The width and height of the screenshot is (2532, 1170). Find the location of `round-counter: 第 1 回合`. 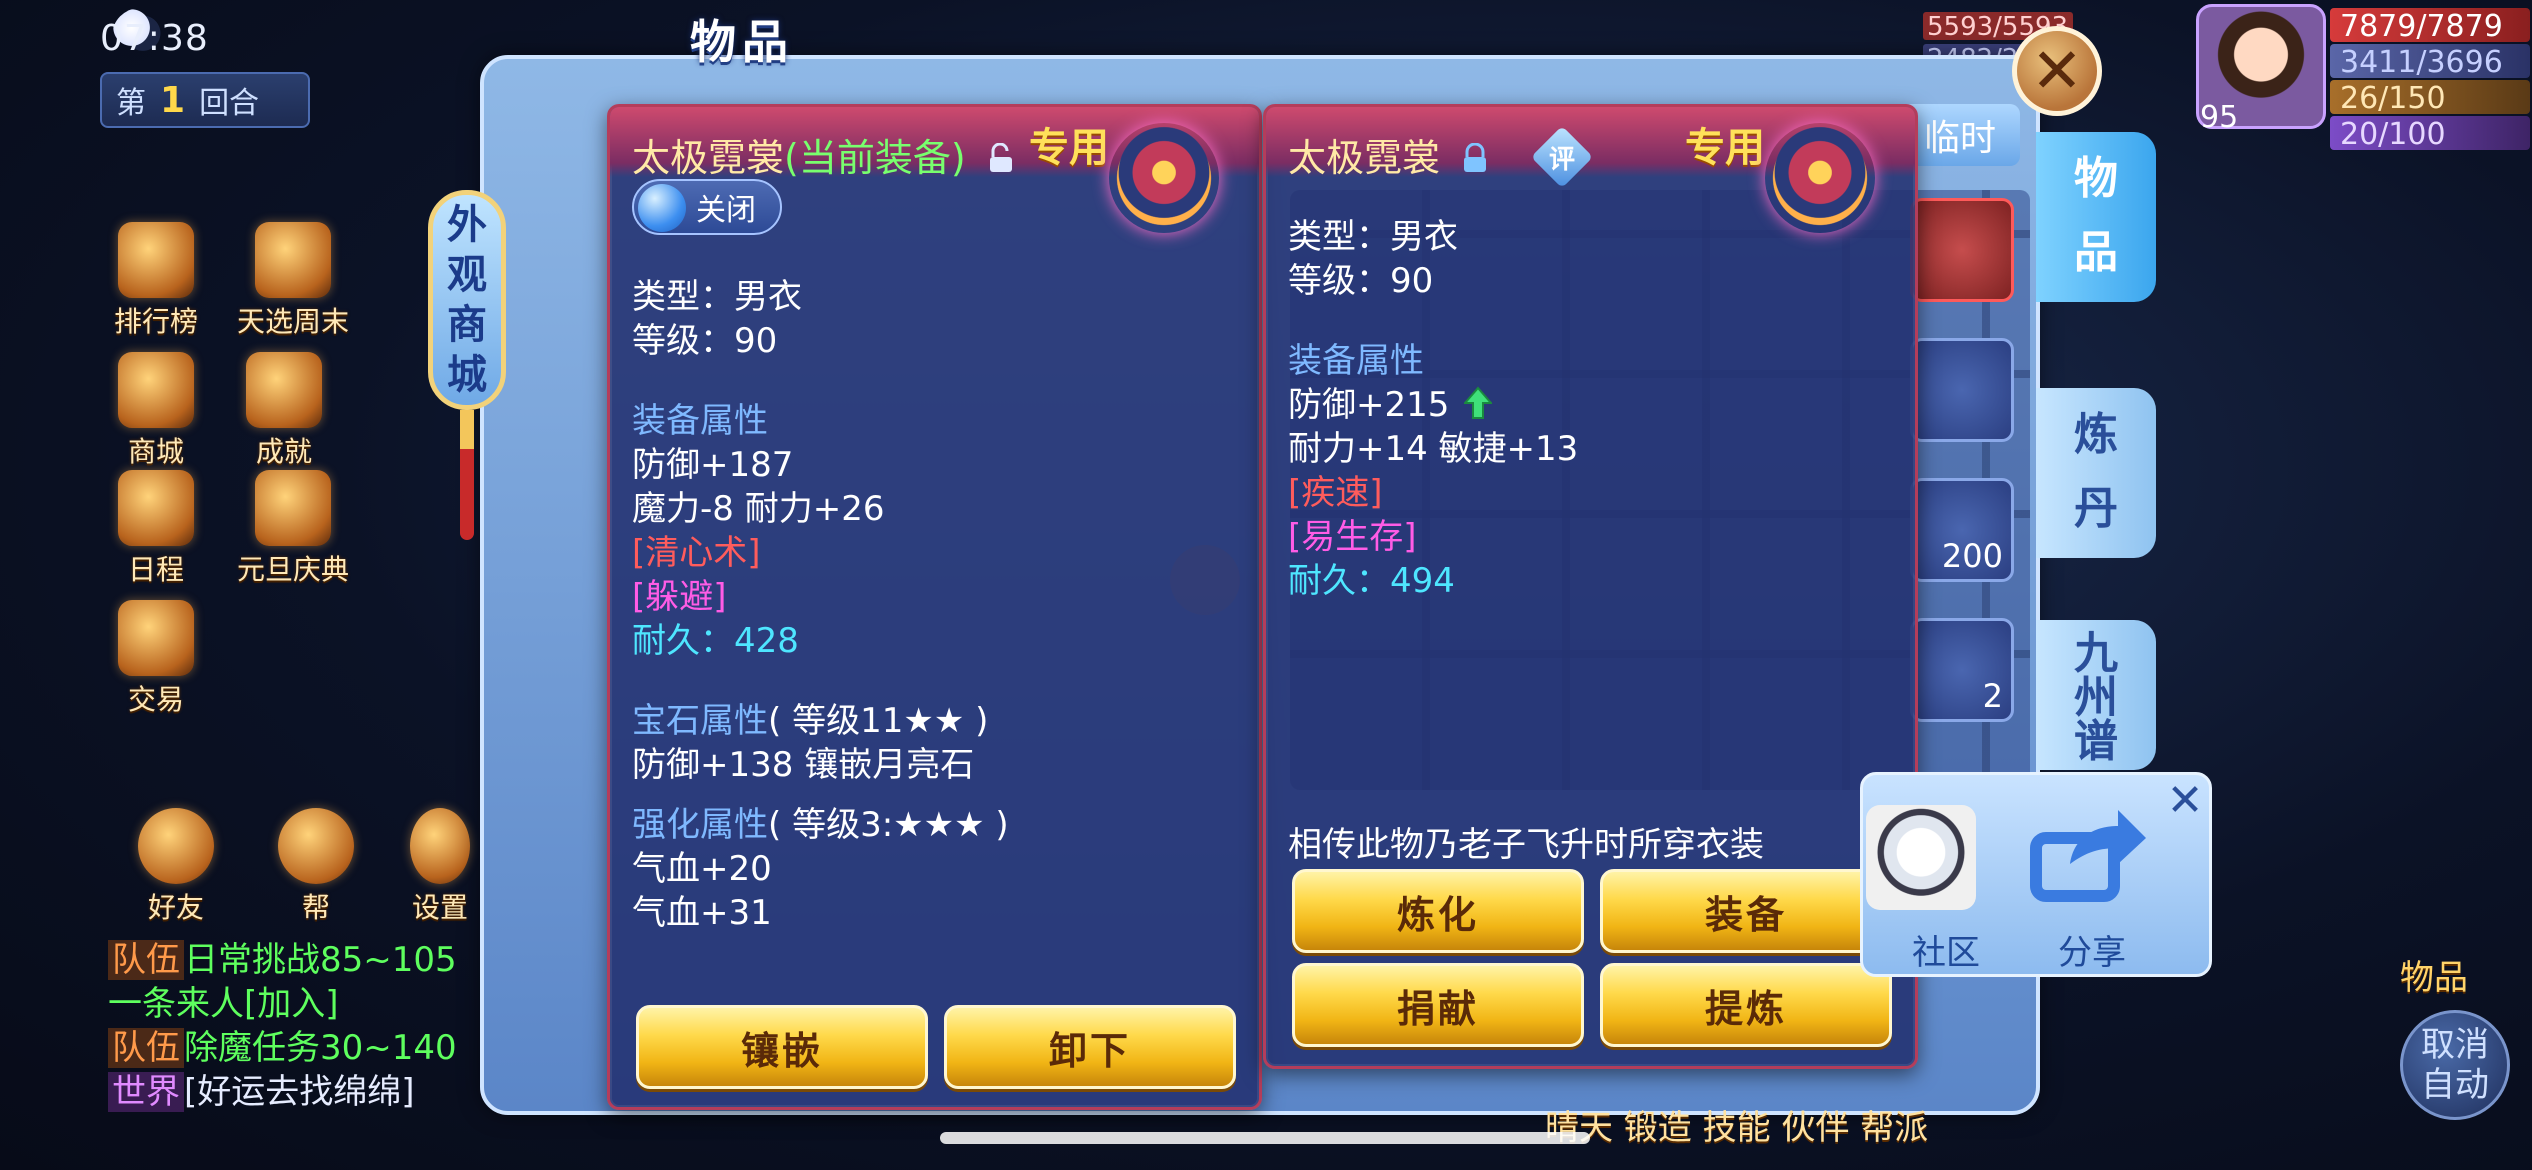

round-counter: 第 1 回合 is located at coordinates (205, 100).